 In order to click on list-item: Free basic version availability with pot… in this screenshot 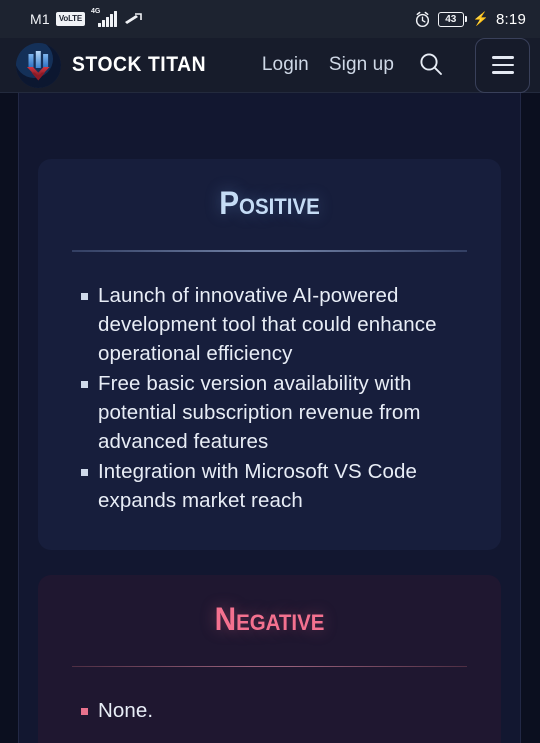, I will do `click(269, 412)`.